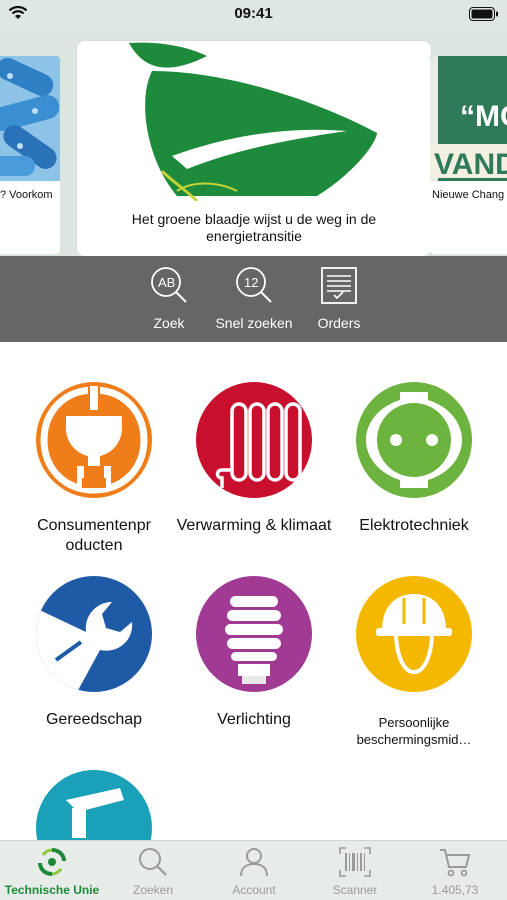 This screenshot has width=507, height=900. I want to click on tab-scanner: Scanner, so click(355, 872).